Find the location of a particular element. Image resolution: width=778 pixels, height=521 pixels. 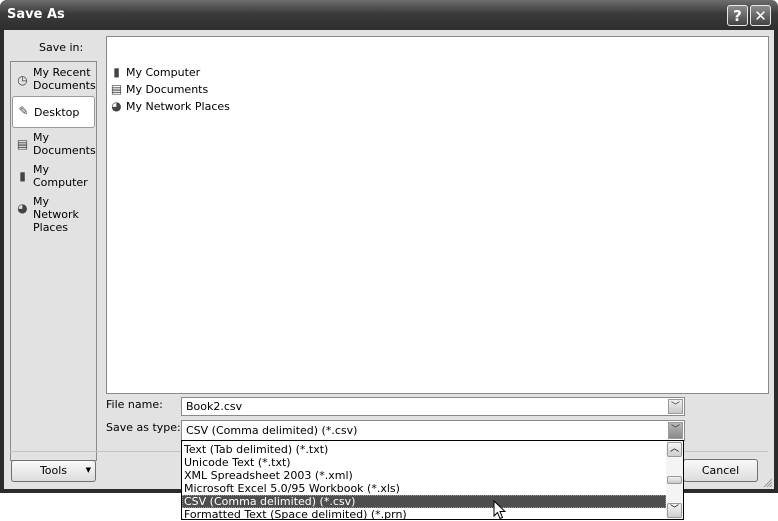

dropdown-scrollbar: ︿ ﹀ is located at coordinates (674, 480).